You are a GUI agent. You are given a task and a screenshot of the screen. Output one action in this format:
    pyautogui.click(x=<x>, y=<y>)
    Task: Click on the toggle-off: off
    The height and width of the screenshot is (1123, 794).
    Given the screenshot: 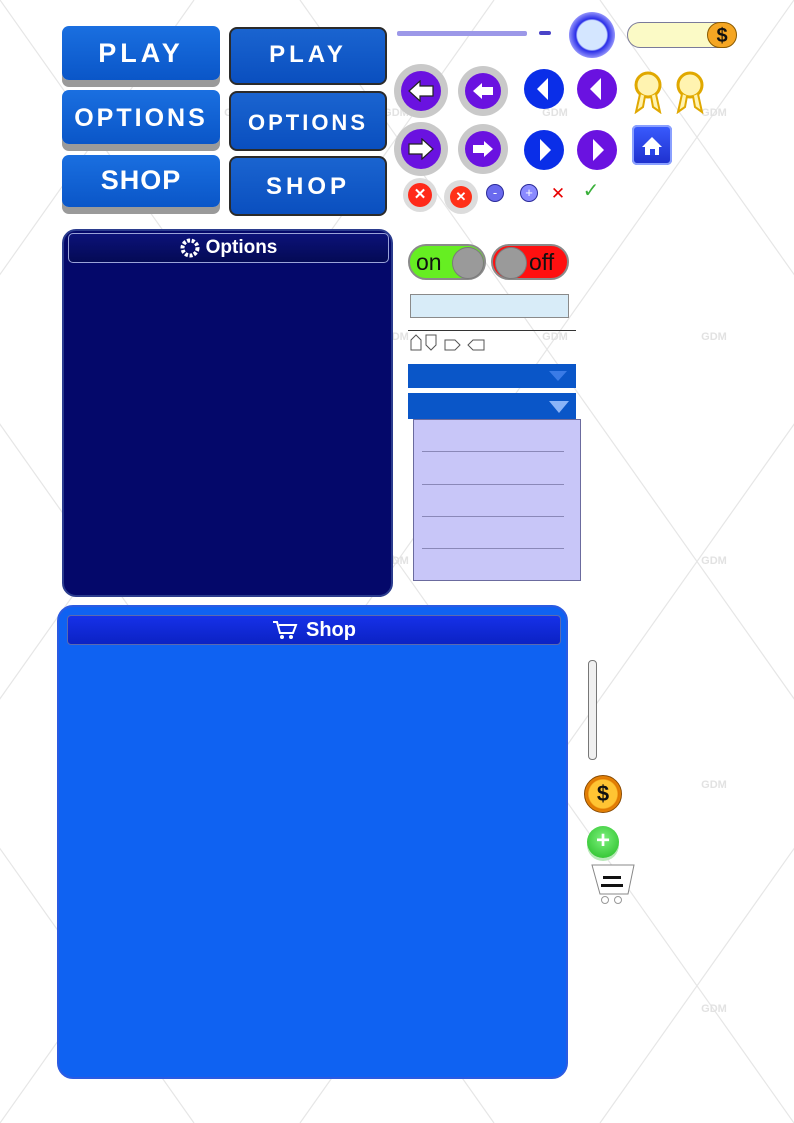 What is the action you would take?
    pyautogui.click(x=530, y=262)
    